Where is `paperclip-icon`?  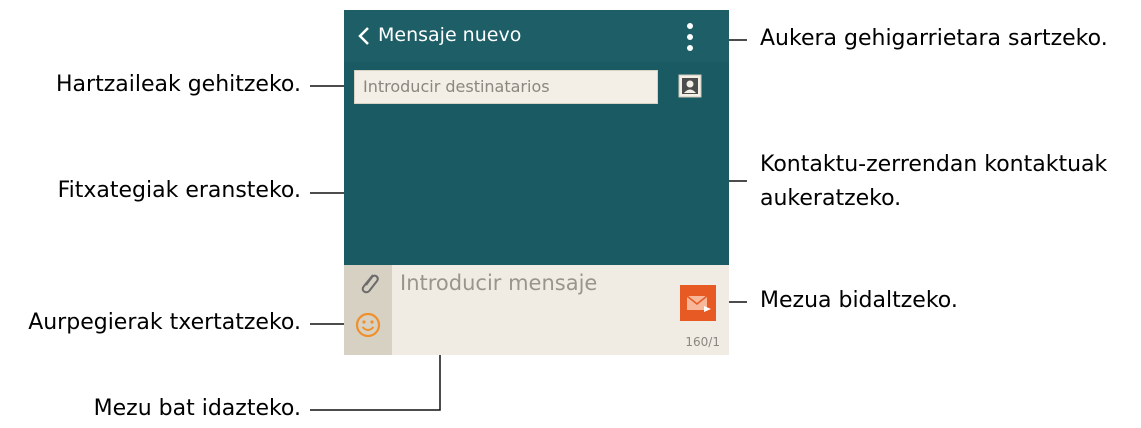
paperclip-icon is located at coordinates (369, 284).